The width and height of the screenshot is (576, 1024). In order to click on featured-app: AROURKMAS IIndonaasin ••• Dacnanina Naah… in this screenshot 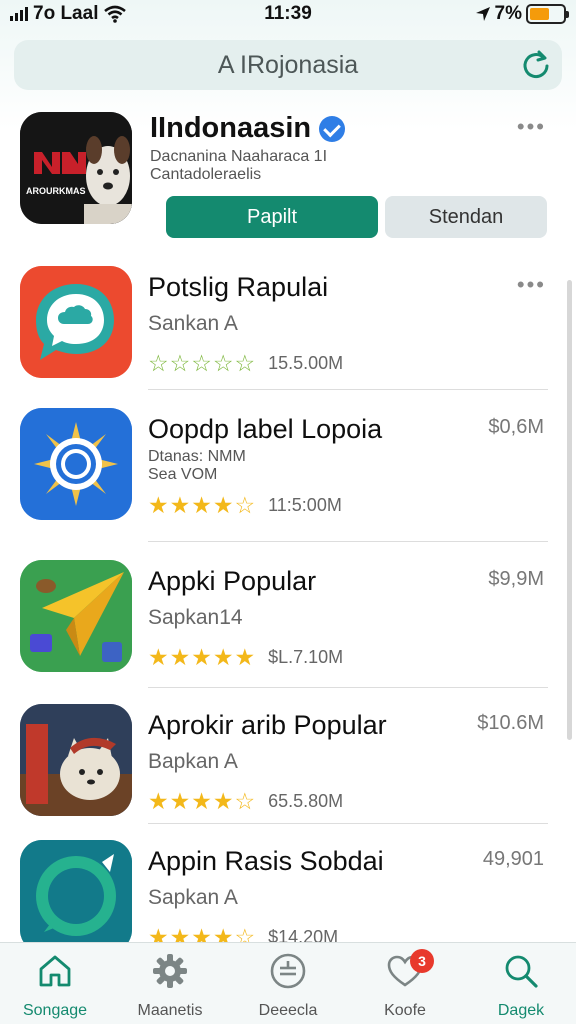, I will do `click(288, 178)`.